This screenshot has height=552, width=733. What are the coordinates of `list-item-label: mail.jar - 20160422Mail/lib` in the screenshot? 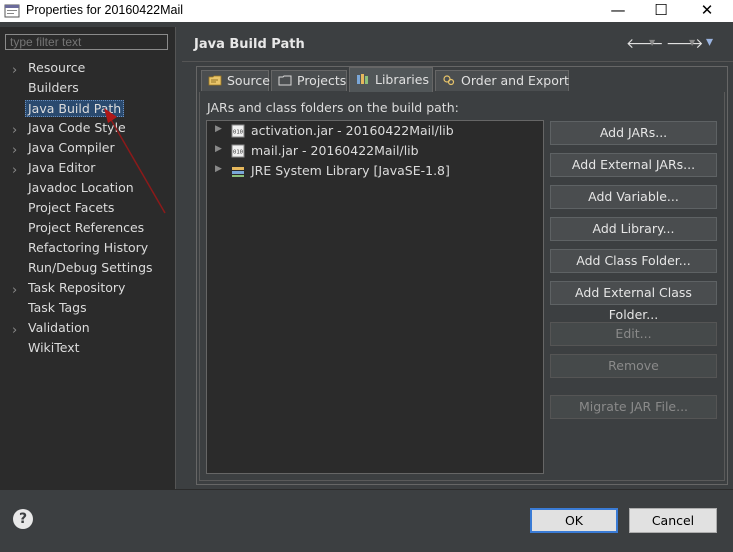 It's located at (335, 150).